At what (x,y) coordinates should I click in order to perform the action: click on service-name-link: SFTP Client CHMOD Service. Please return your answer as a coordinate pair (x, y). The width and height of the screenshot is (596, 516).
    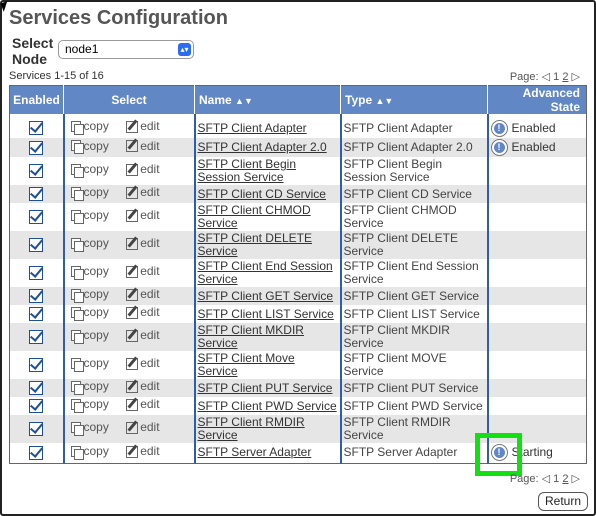
    Looking at the image, I should click on (254, 216).